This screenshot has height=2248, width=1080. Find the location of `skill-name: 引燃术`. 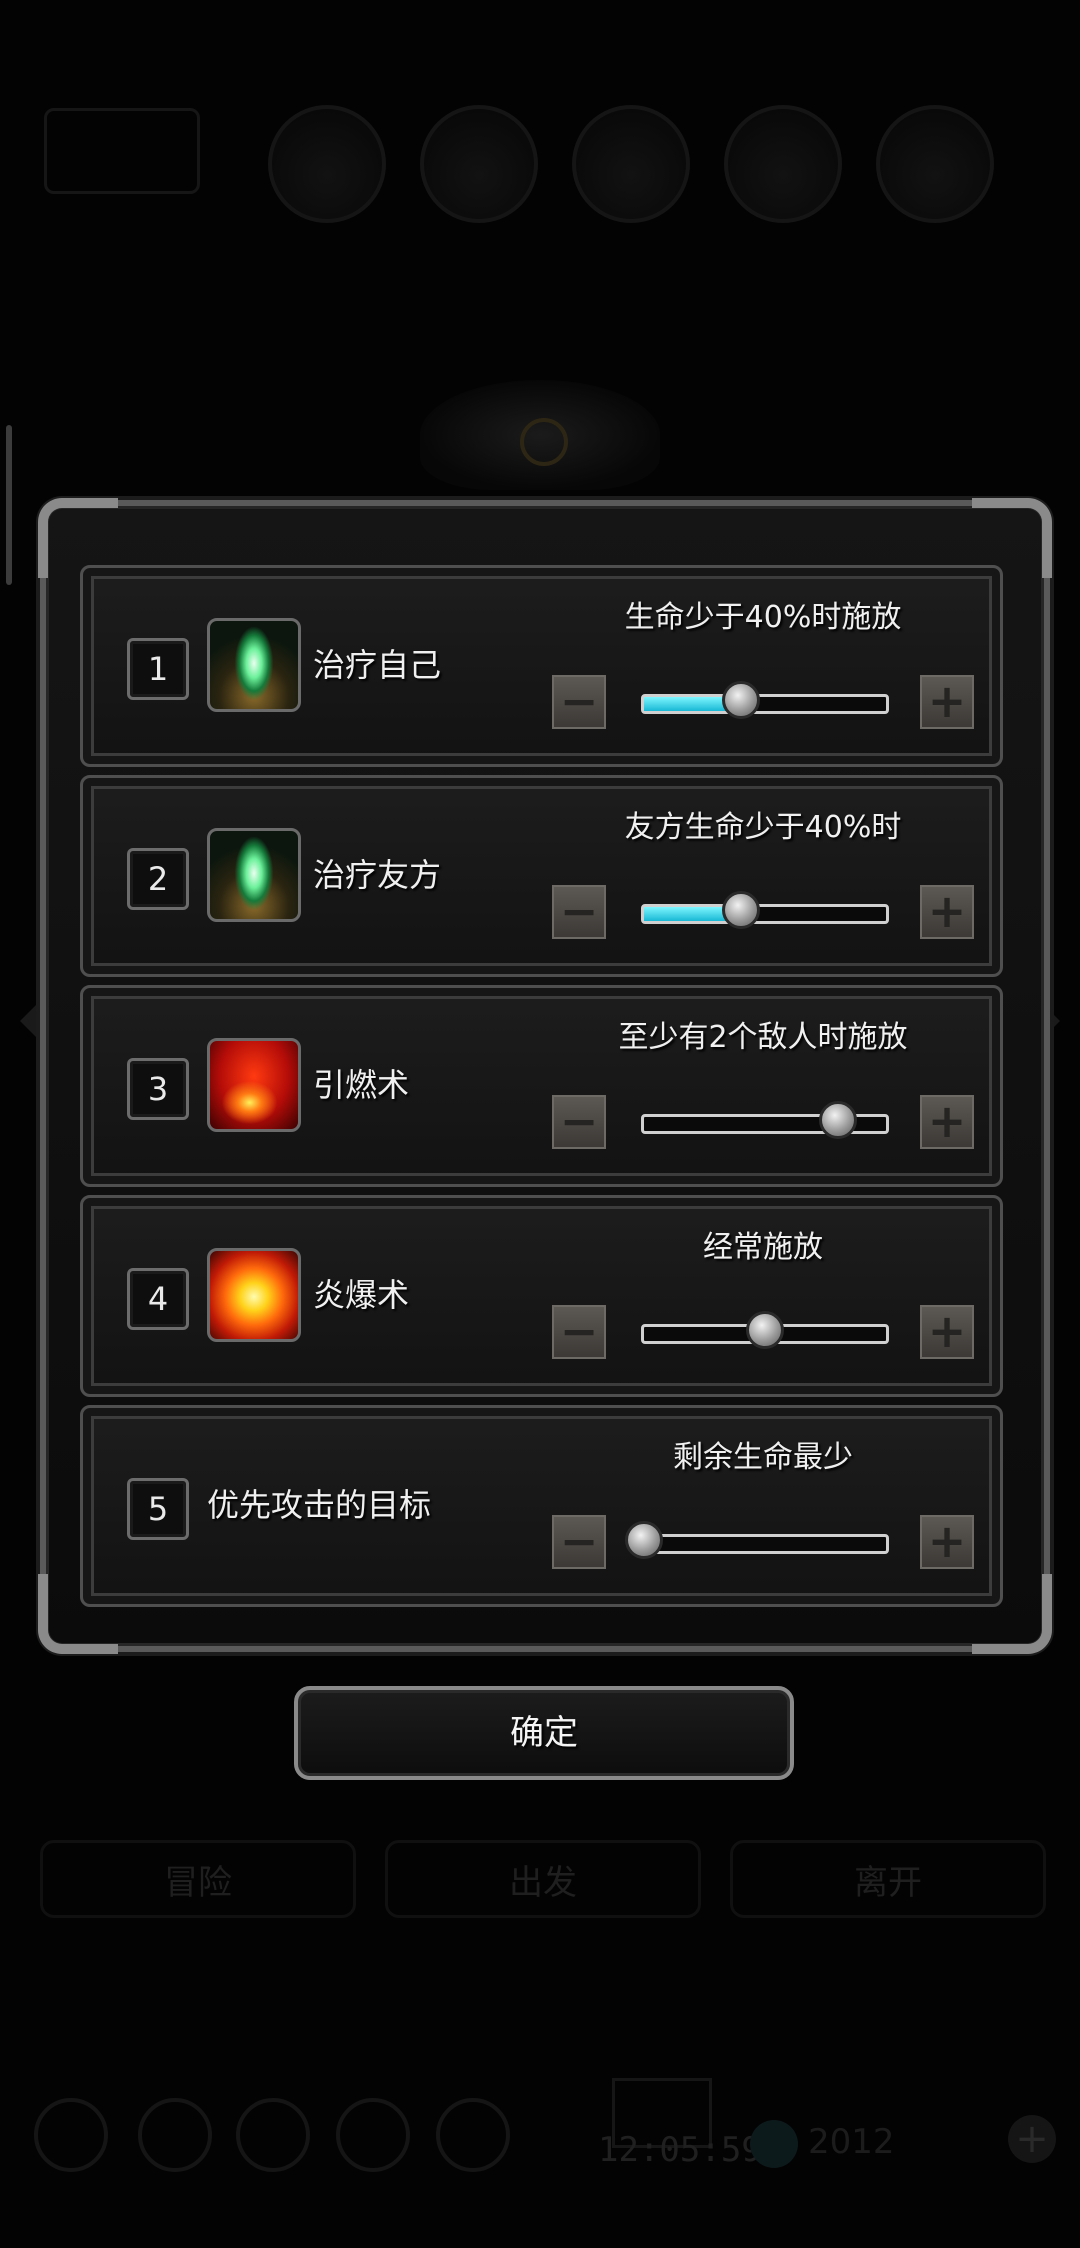

skill-name: 引燃术 is located at coordinates (361, 1085).